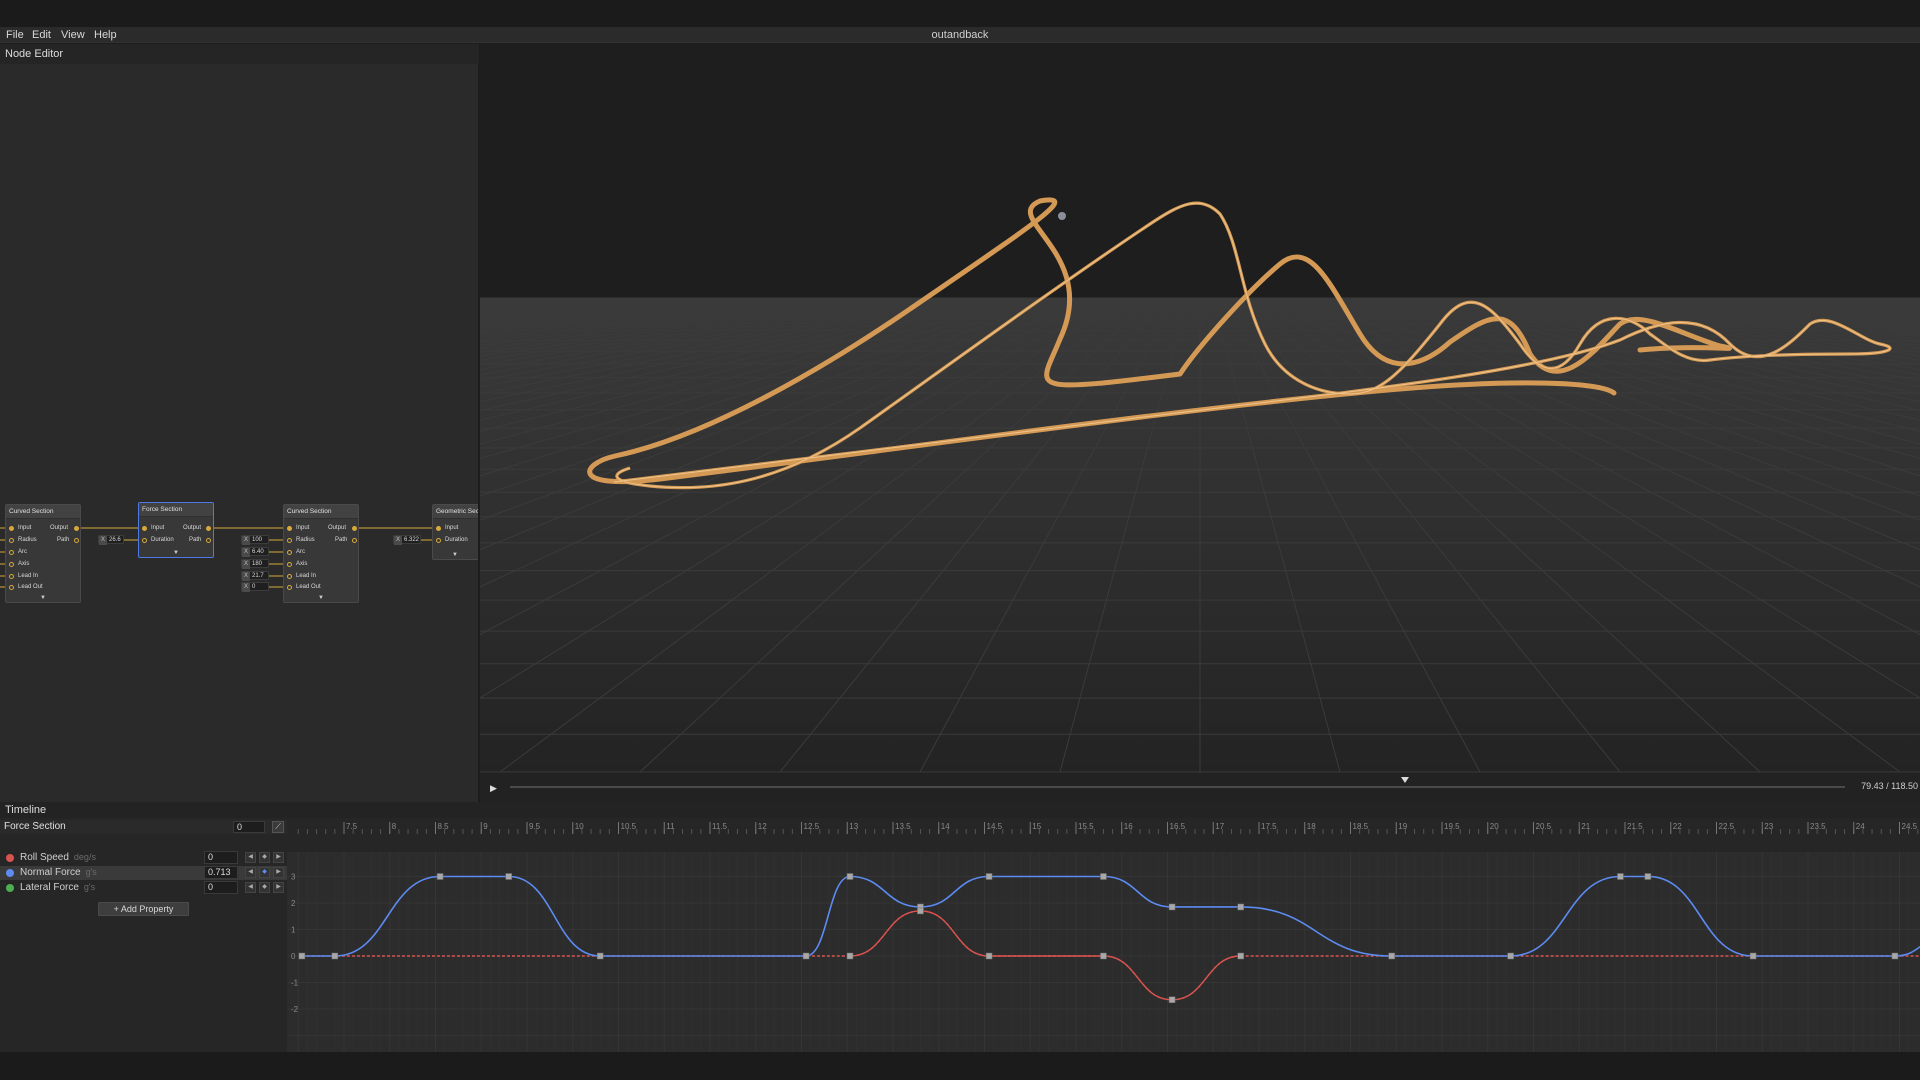 The height and width of the screenshot is (1080, 1920). Describe the element at coordinates (455, 532) in the screenshot. I see `node-geometric-section: Geometric Section Input Duration ▼` at that location.